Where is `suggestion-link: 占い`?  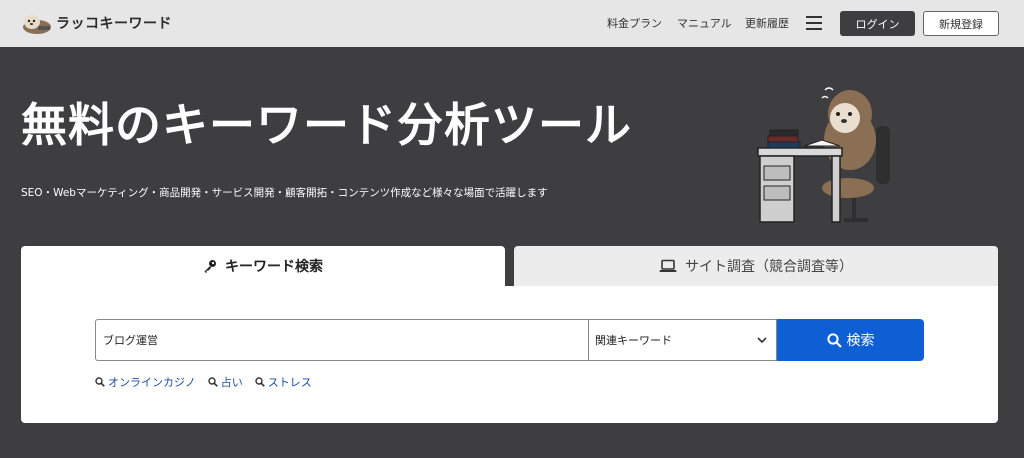
suggestion-link: 占い is located at coordinates (225, 382).